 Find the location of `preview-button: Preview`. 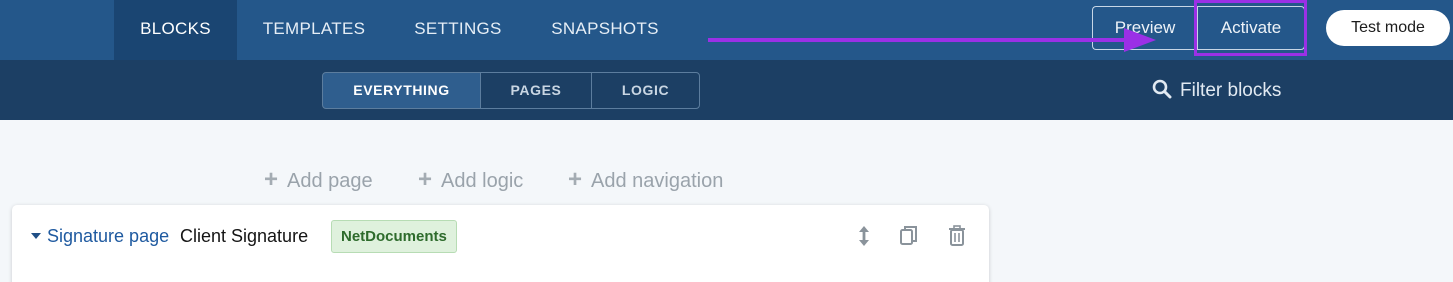

preview-button: Preview is located at coordinates (1144, 28).